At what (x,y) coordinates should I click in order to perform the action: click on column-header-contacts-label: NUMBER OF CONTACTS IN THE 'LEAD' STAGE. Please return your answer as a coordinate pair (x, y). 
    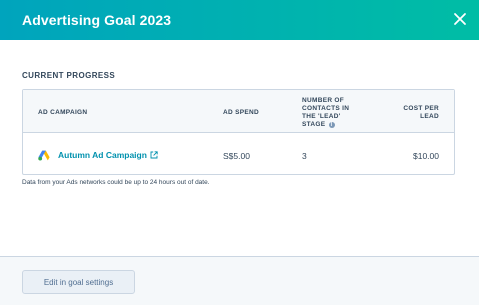
    Looking at the image, I should click on (326, 112).